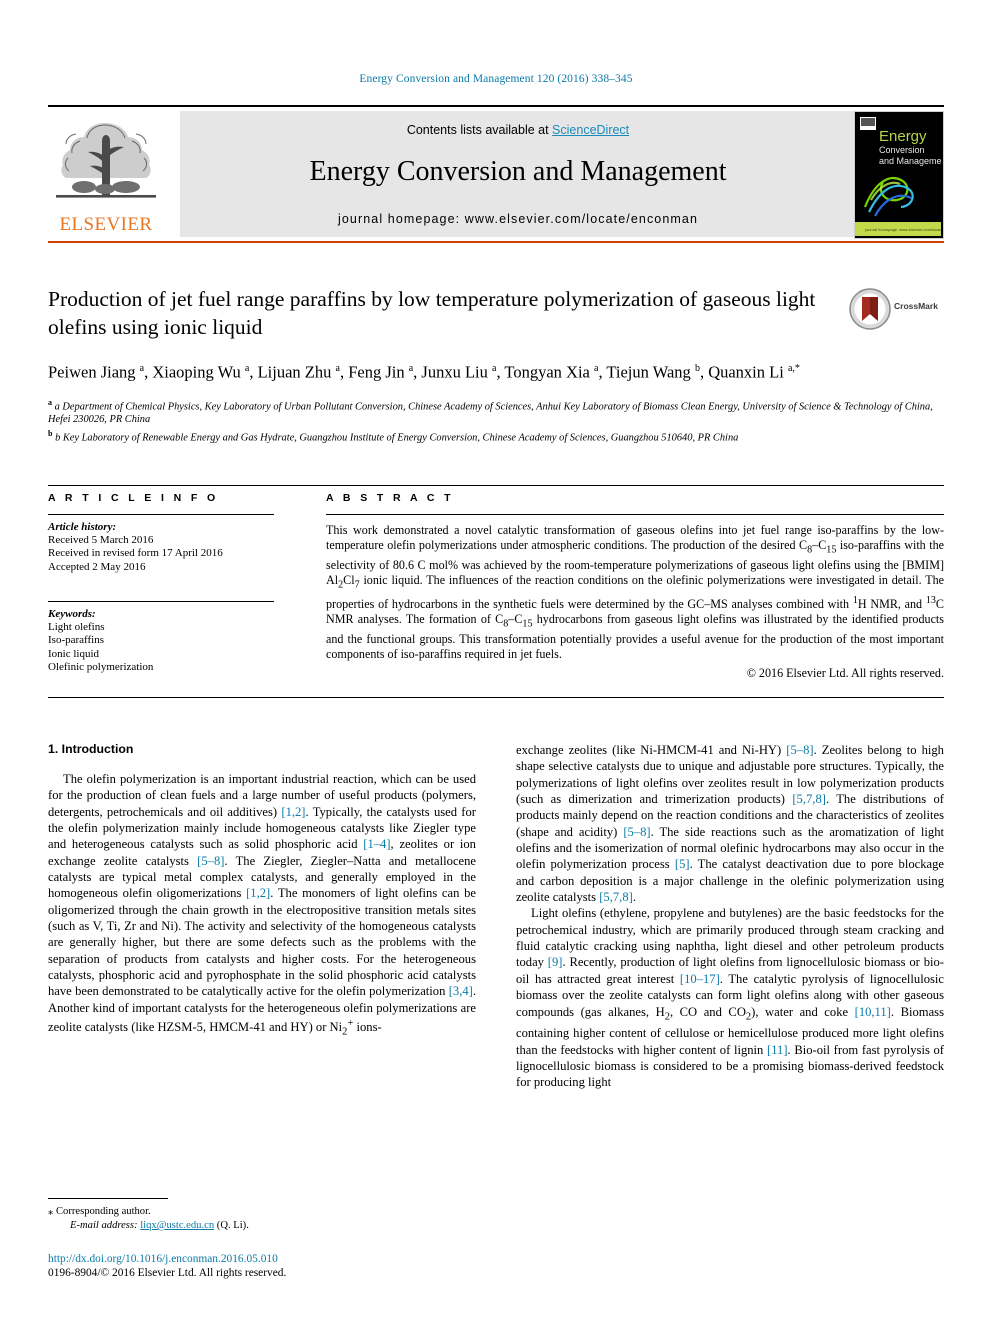  I want to click on crossmark-label: CrossMark, so click(916, 306).